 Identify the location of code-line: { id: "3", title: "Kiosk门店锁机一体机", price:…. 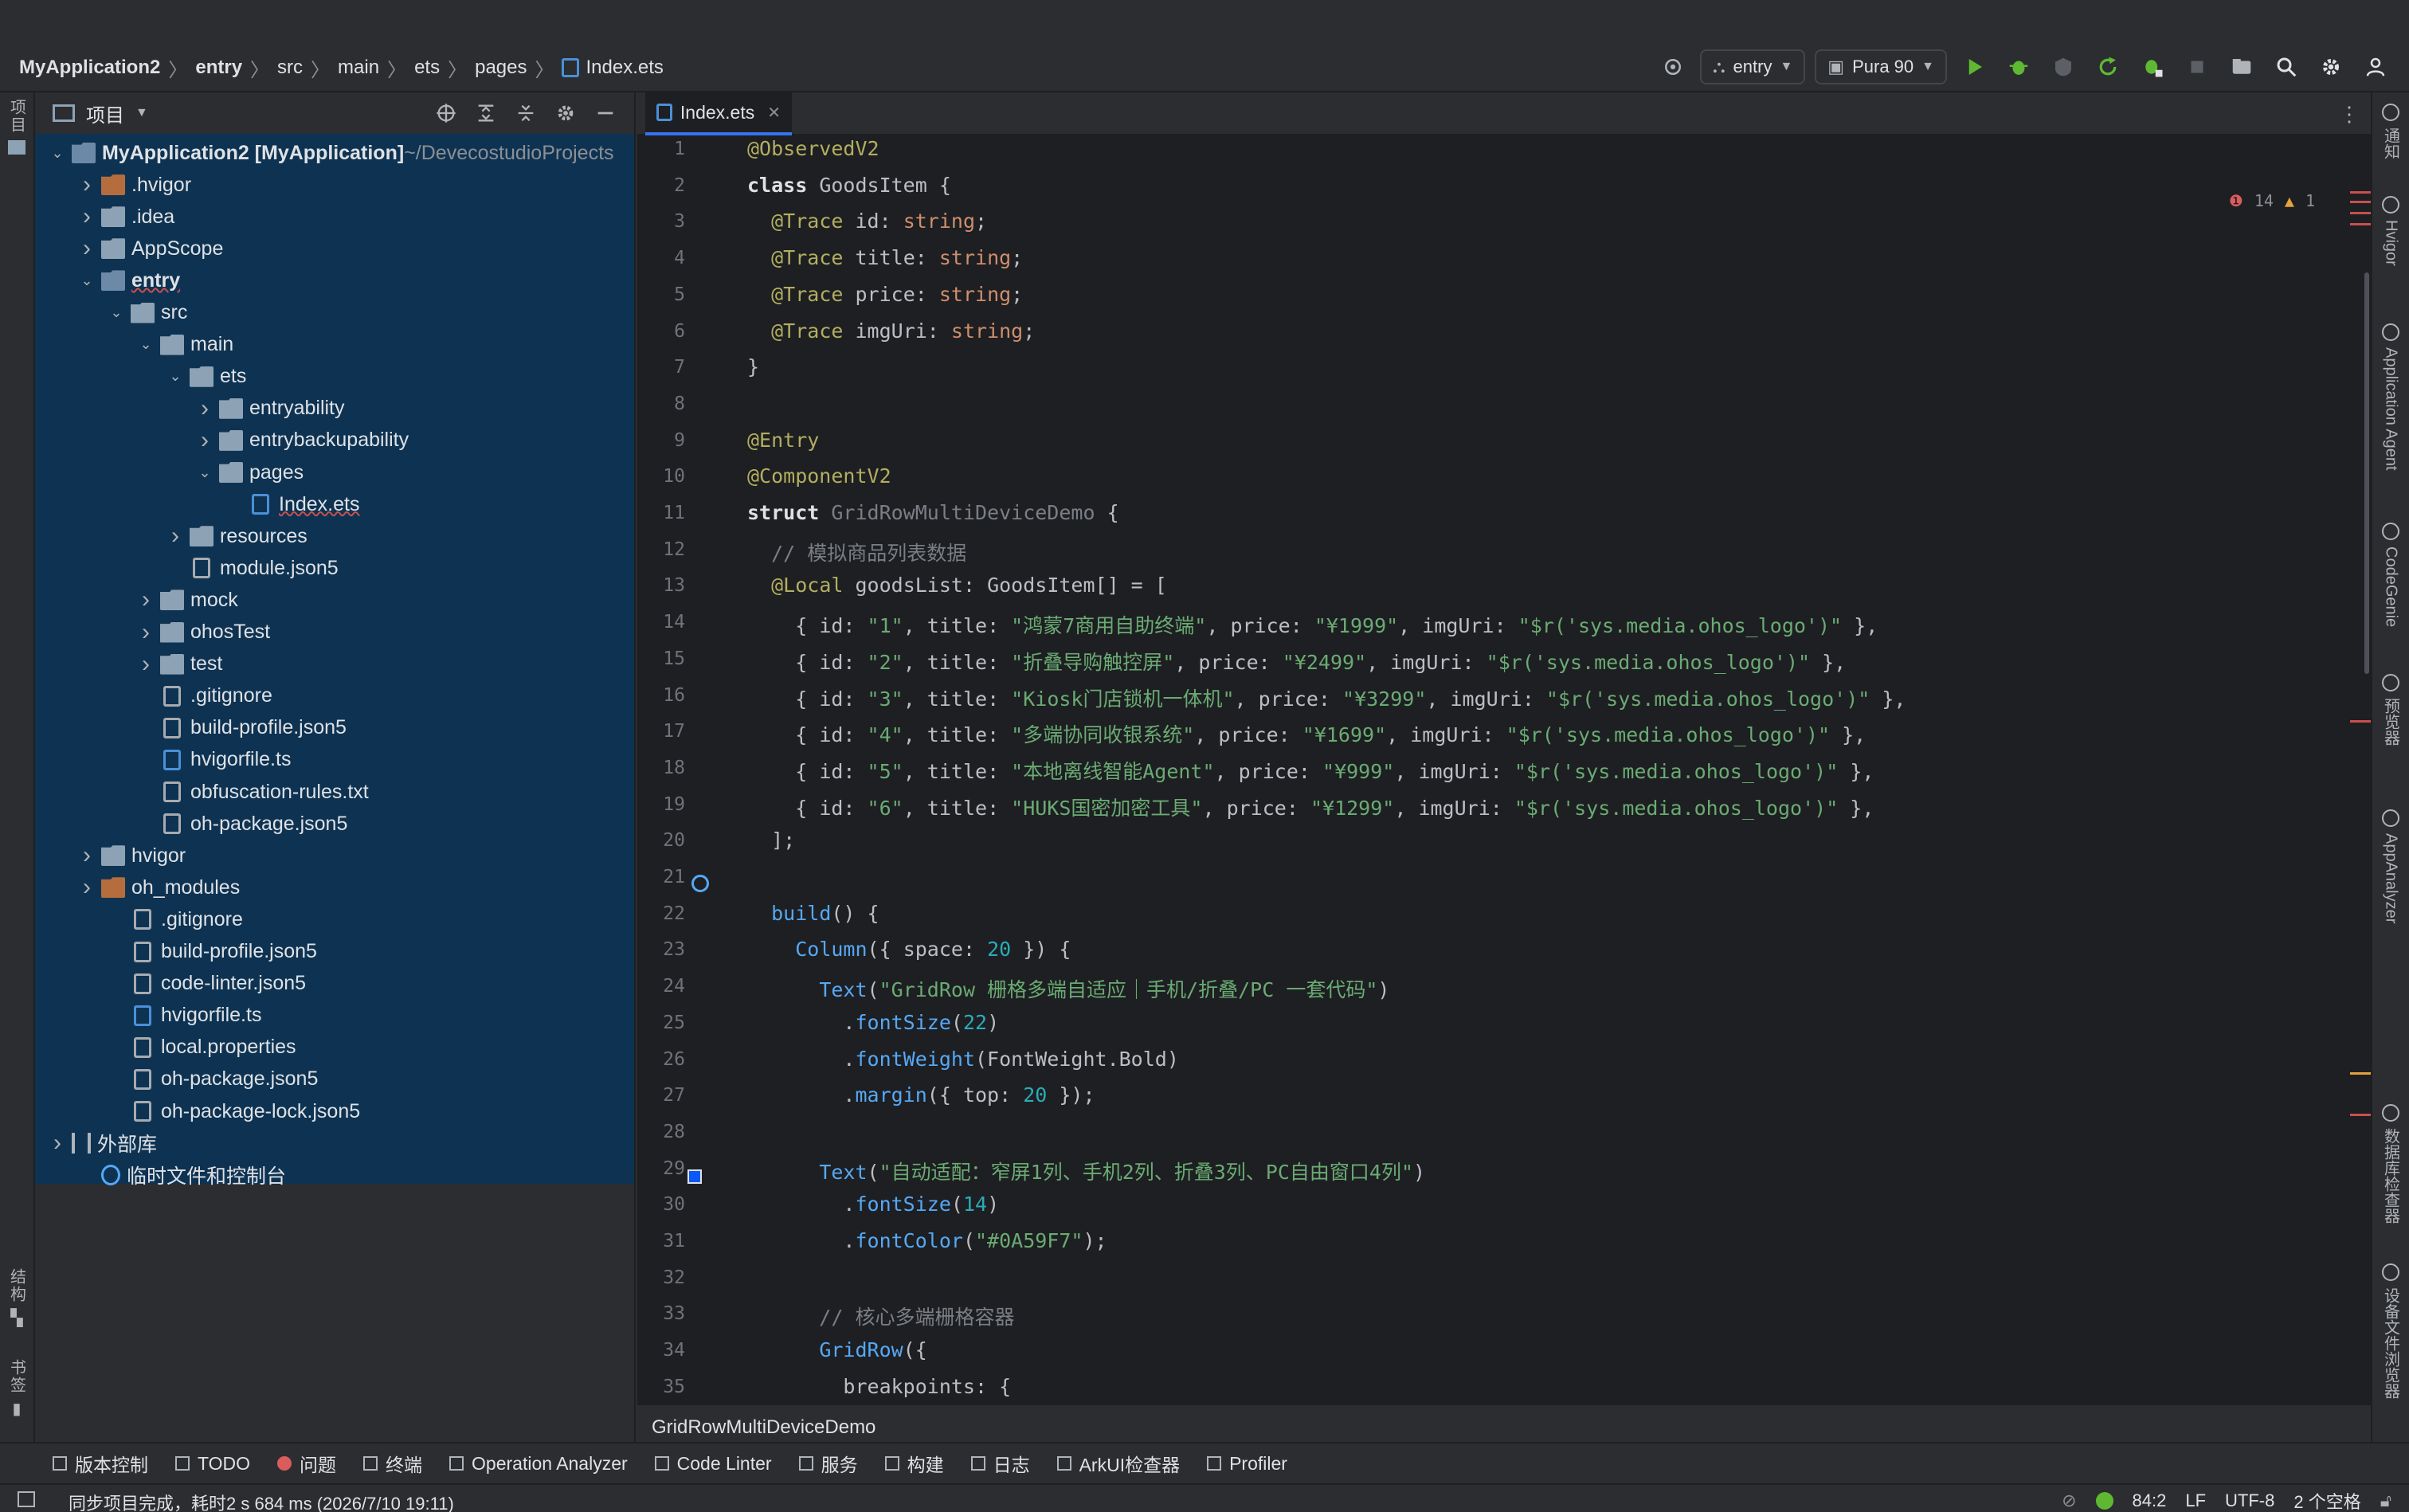
(1326, 698).